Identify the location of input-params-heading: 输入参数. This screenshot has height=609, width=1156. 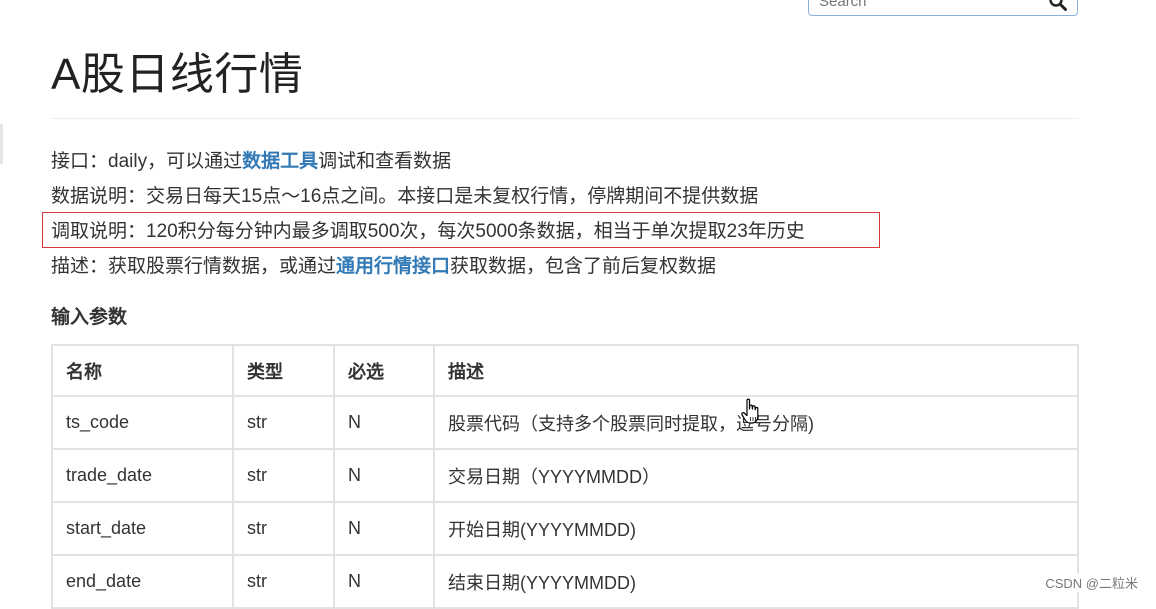
(89, 317).